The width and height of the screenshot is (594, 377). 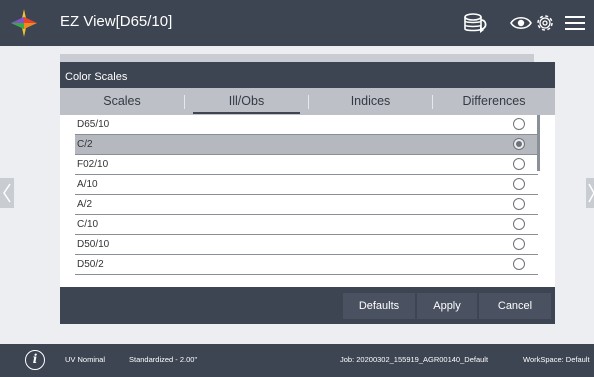 I want to click on tab-scales: Scales, so click(x=122, y=101).